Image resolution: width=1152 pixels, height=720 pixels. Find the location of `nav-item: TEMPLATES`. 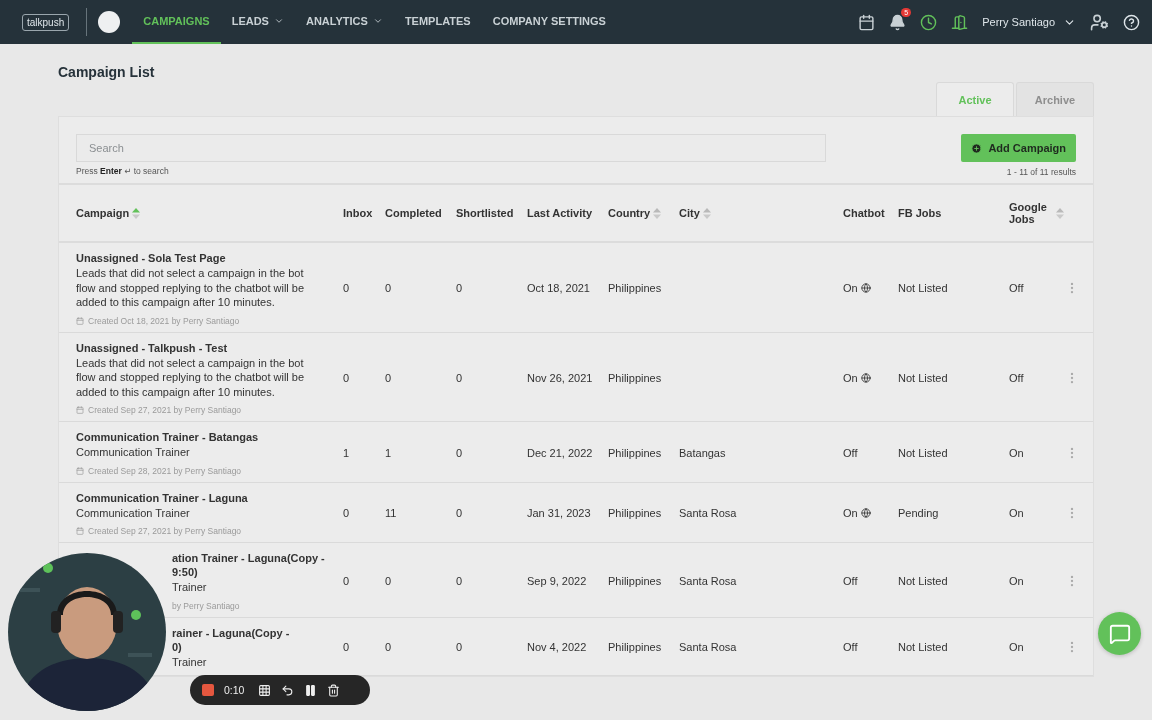

nav-item: TEMPLATES is located at coordinates (437, 22).